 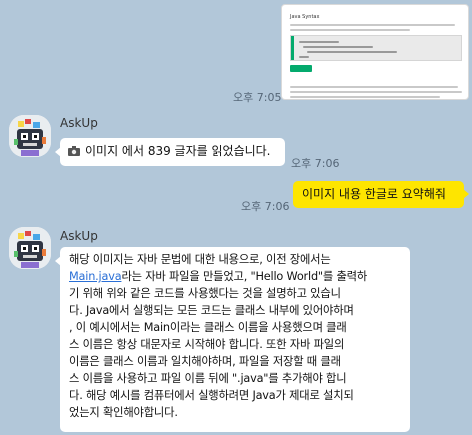 What do you see at coordinates (211, 395) in the screenshot?
I see `message-line: 다. 해당 예시를 컴퓨터에서 실행하려면 Java가 제대로 설치되` at bounding box center [211, 395].